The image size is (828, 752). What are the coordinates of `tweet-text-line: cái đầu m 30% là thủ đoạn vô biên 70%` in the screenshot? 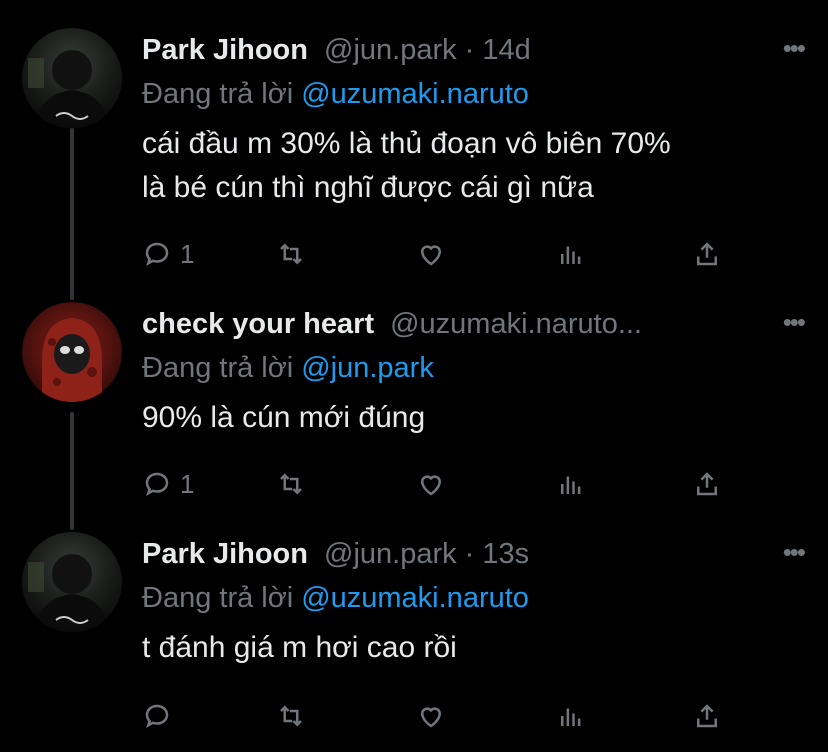 It's located at (406, 143).